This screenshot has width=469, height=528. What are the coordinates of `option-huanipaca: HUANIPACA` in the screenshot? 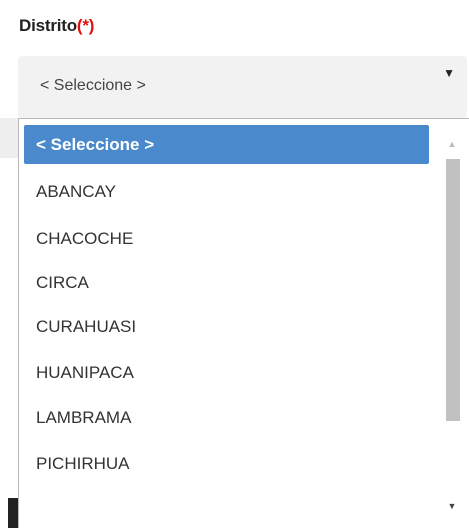 It's located at (226, 372).